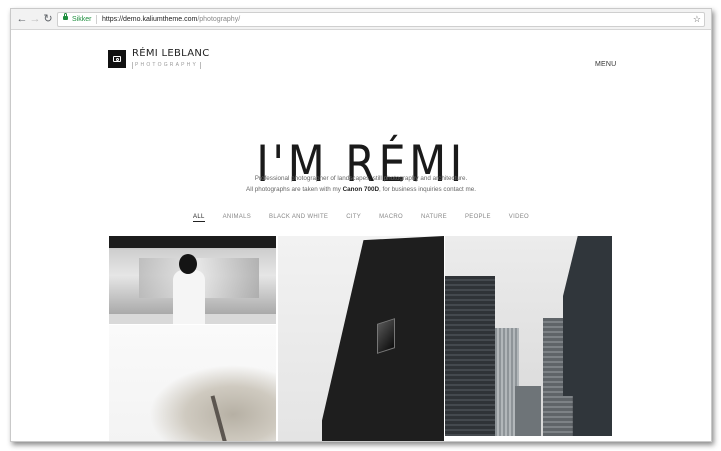 The width and height of the screenshot is (721, 451). I want to click on secure-label: Sikker, so click(82, 19).